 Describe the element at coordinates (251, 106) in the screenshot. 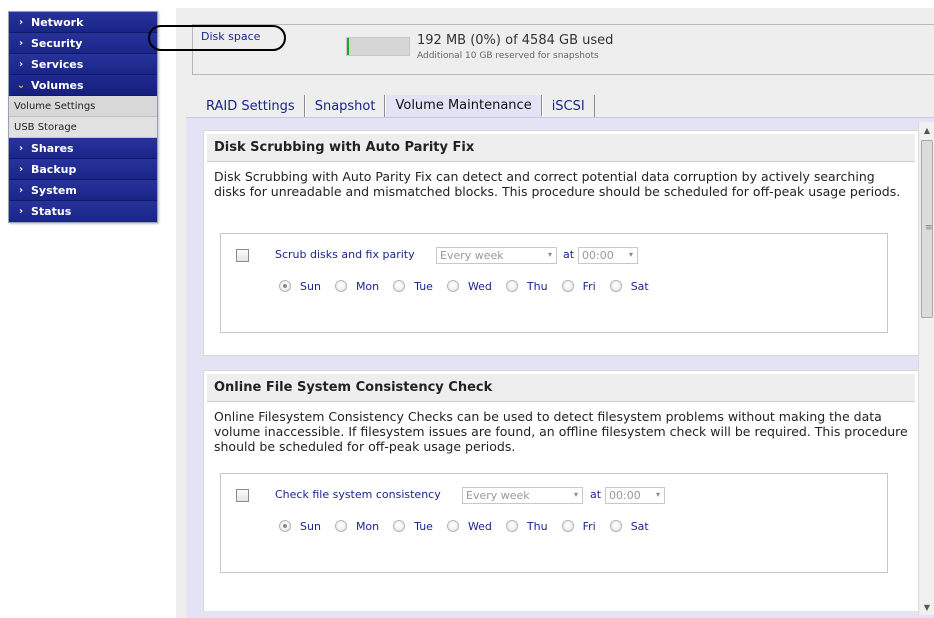

I see `tab-raid-settings: RAID Settings` at that location.